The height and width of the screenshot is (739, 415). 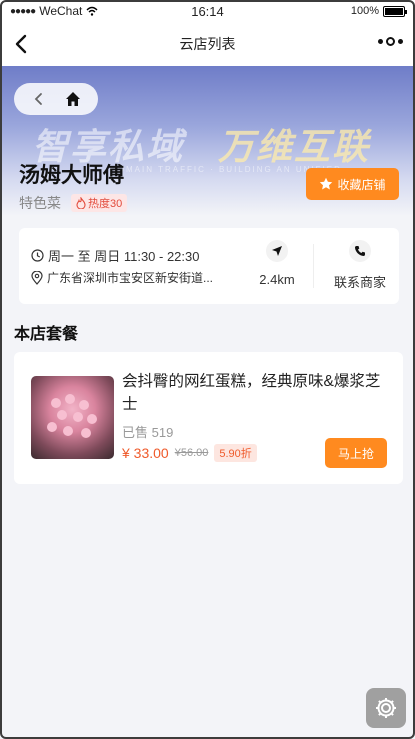 What do you see at coordinates (360, 251) in the screenshot?
I see `phone-icon` at bounding box center [360, 251].